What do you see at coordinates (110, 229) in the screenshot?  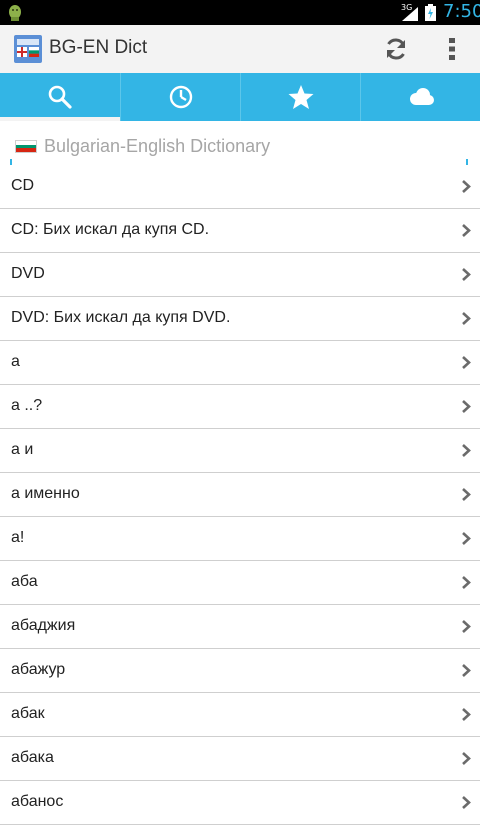 I see `list-item-label: CD: Бих искал да купя CD.` at bounding box center [110, 229].